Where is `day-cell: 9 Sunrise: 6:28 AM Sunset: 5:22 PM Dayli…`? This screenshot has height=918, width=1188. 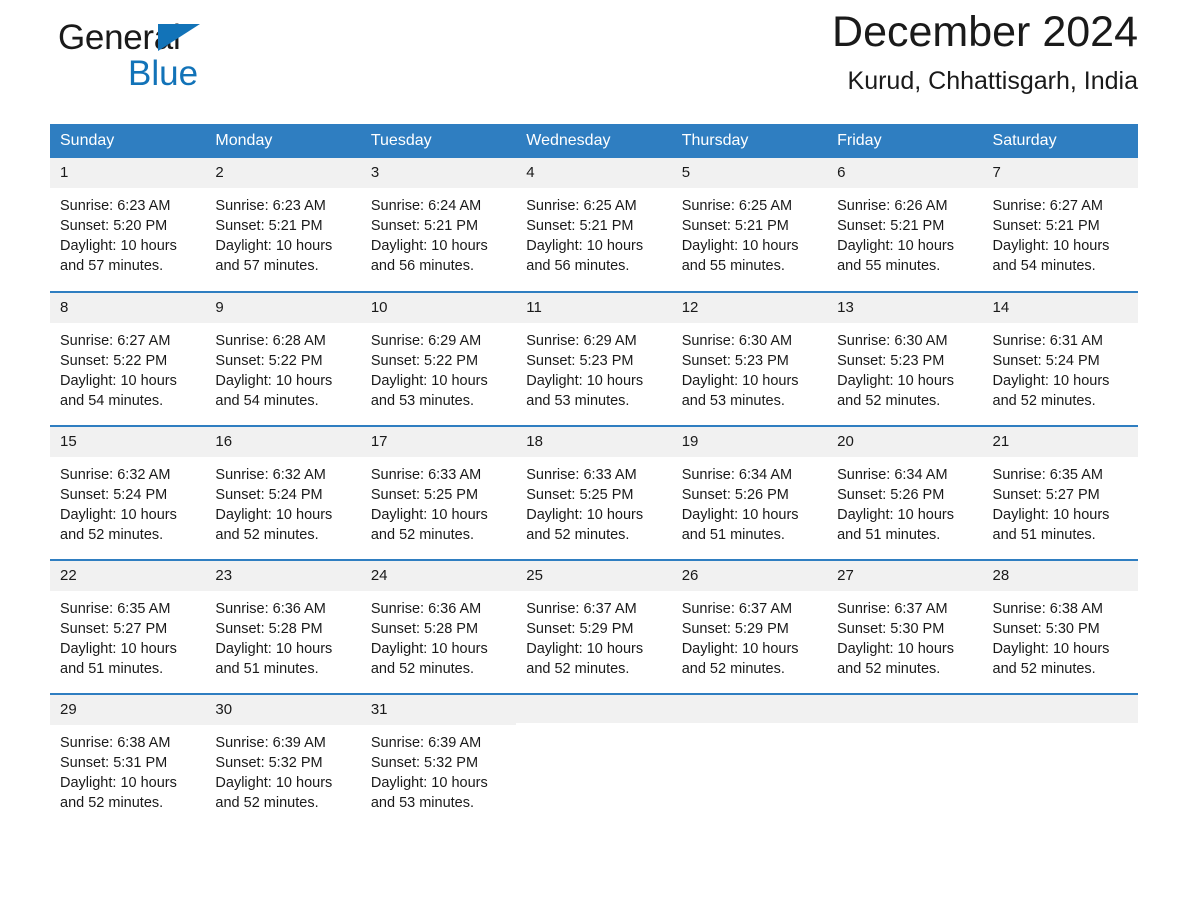
day-cell: 9 Sunrise: 6:28 AM Sunset: 5:22 PM Dayli… is located at coordinates (283, 358).